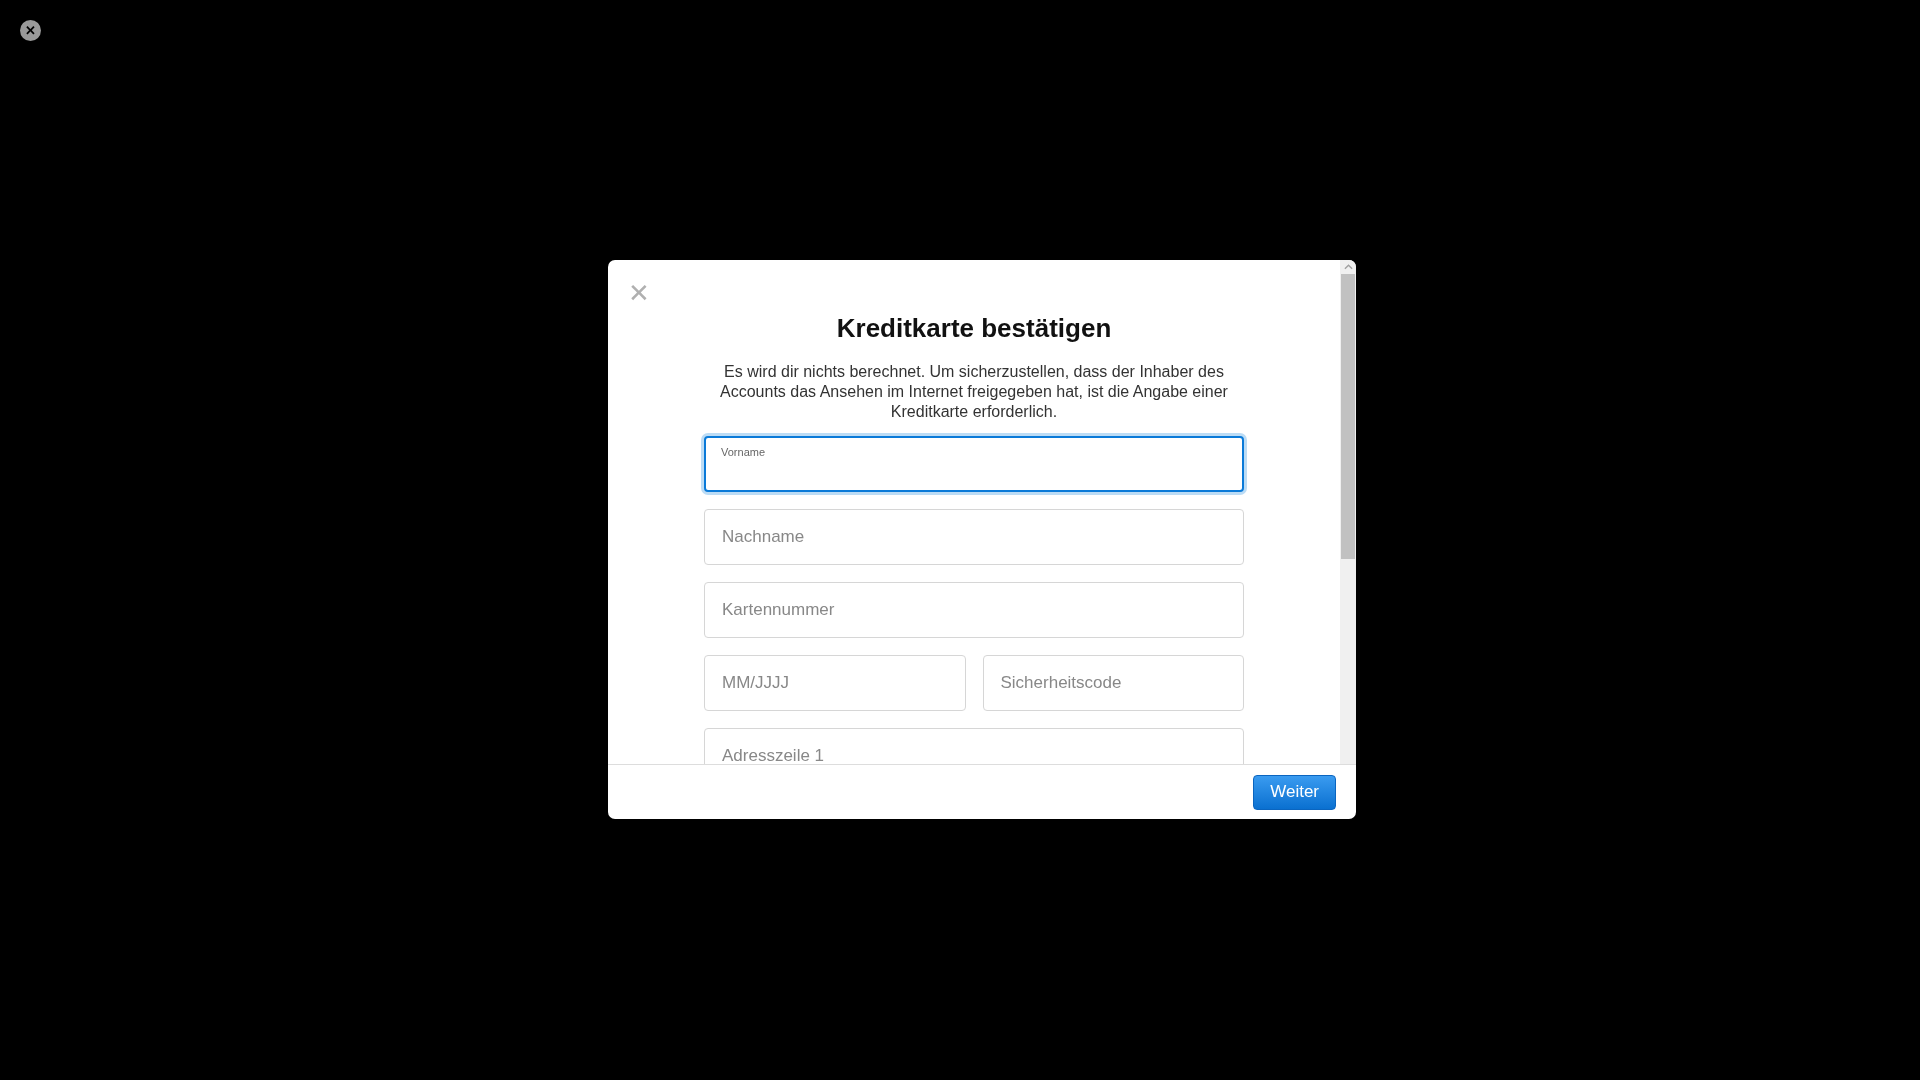 This screenshot has width=1920, height=1080. What do you see at coordinates (1348, 416) in the screenshot?
I see `scrollbar-thumb` at bounding box center [1348, 416].